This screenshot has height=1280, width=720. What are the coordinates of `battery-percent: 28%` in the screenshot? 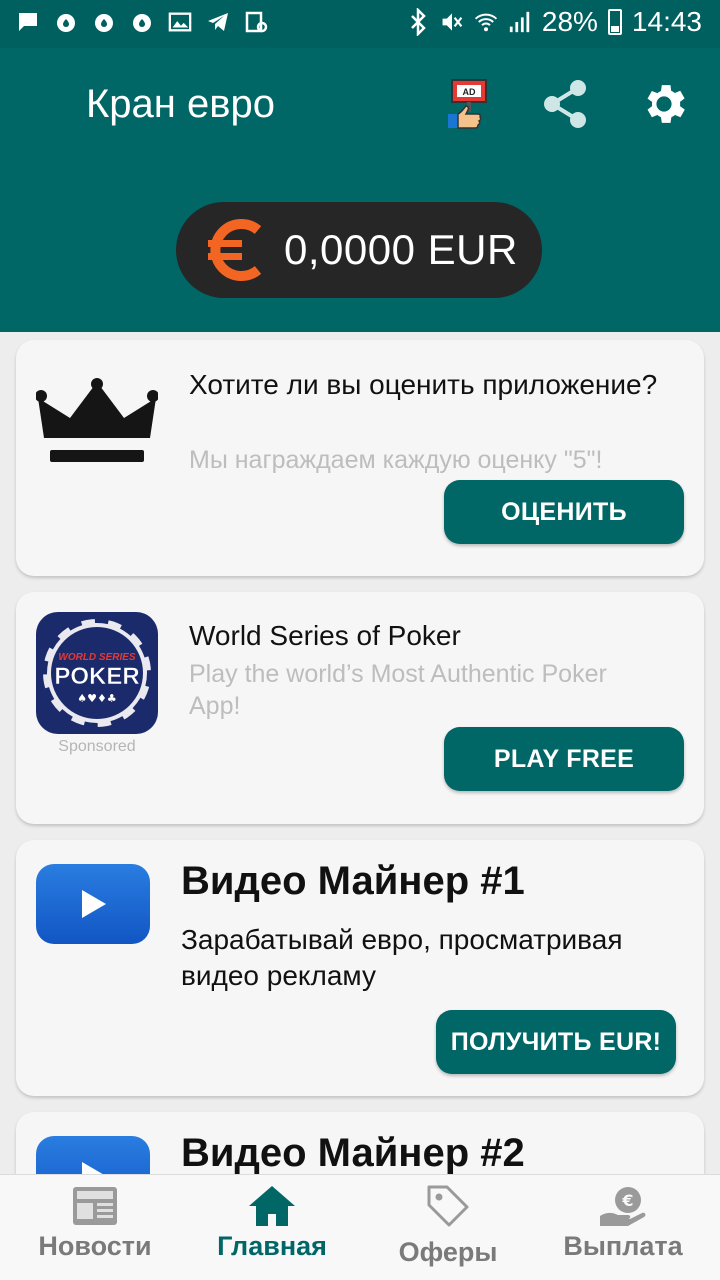 It's located at (569, 21).